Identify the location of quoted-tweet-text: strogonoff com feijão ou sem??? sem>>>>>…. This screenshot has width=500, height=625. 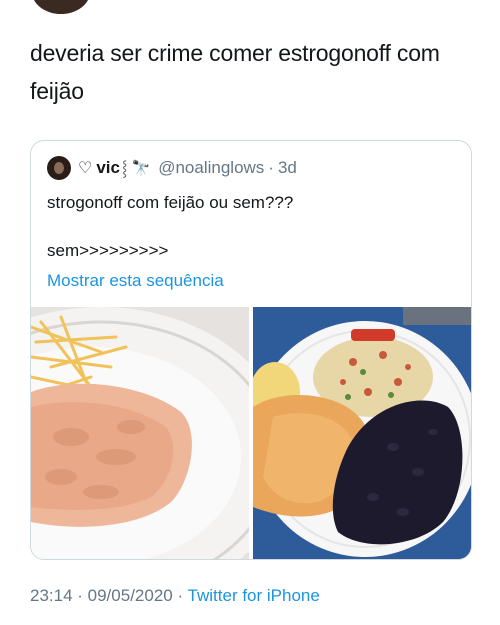
(170, 226).